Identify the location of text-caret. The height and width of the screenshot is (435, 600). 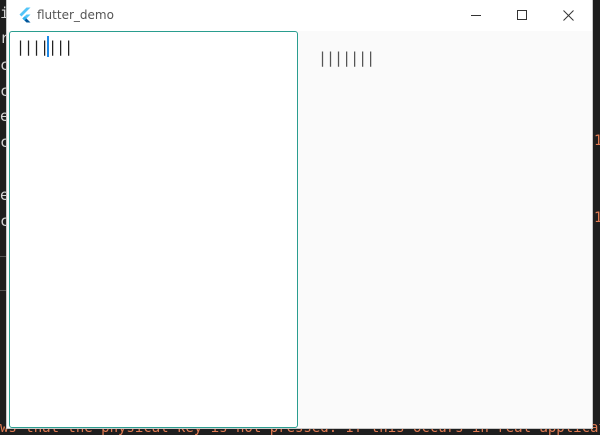
(48, 46).